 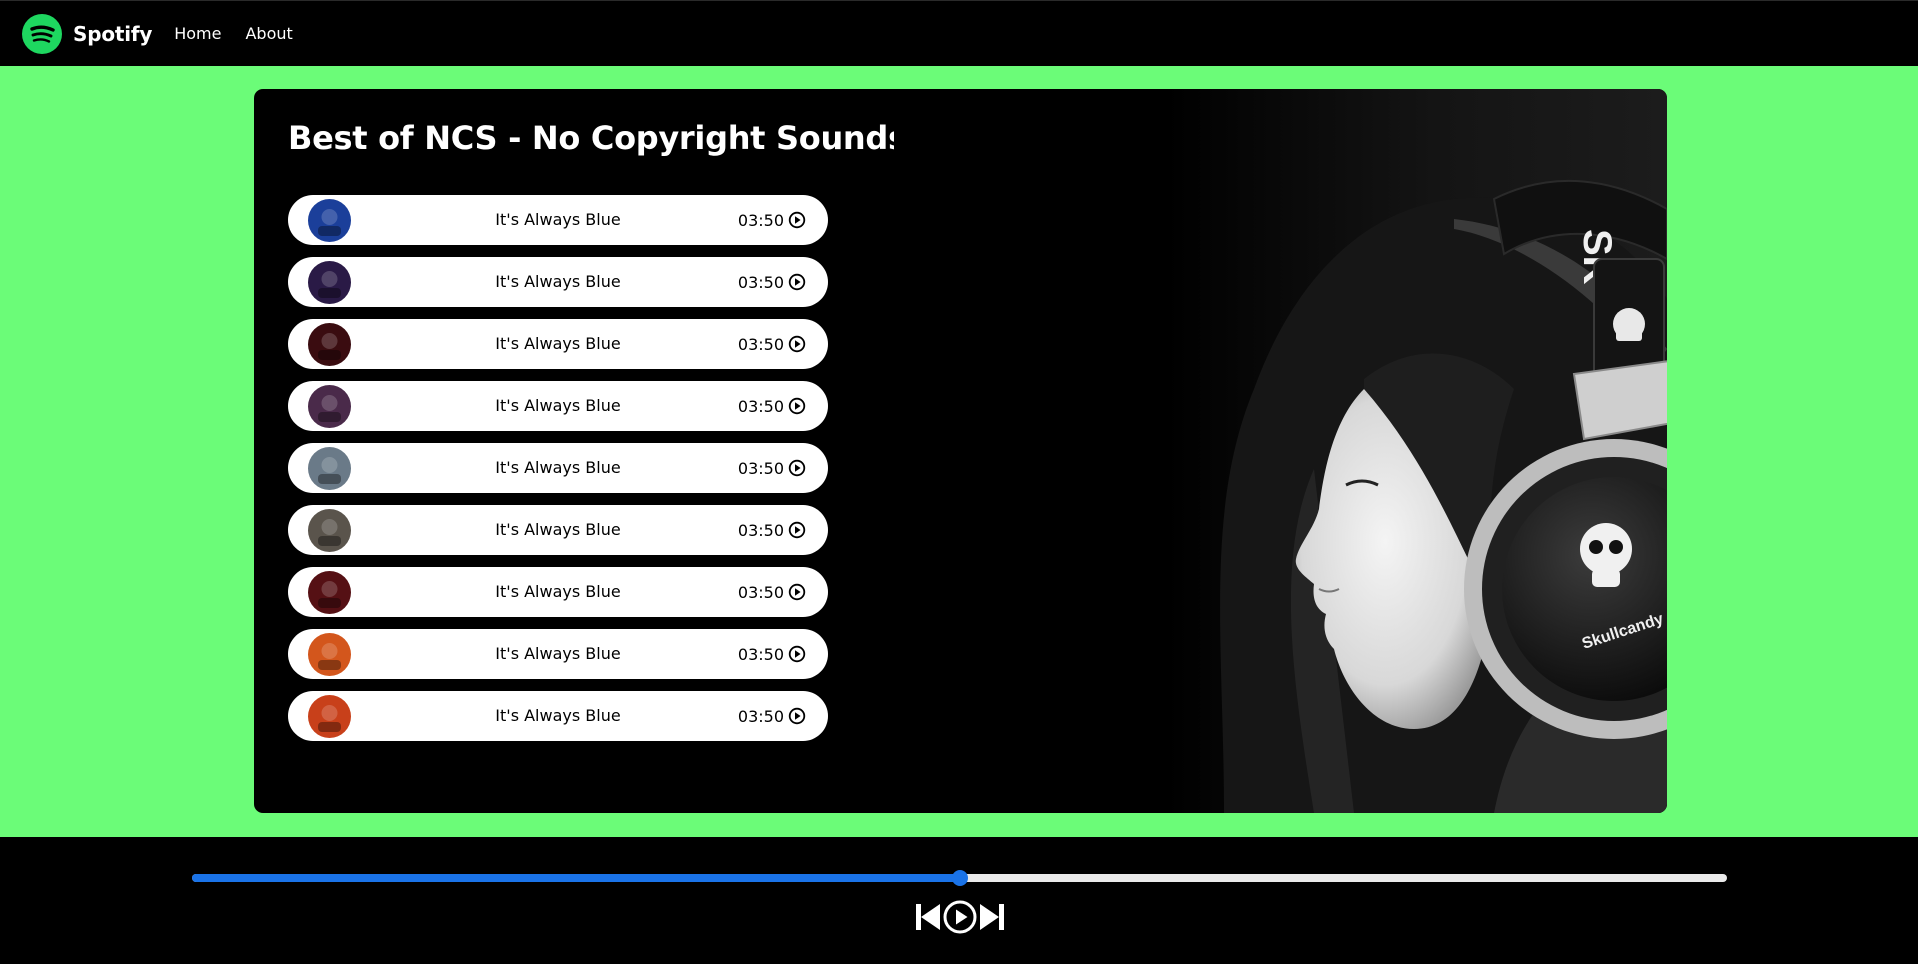 I want to click on brand-link: Spotify, so click(x=87, y=33).